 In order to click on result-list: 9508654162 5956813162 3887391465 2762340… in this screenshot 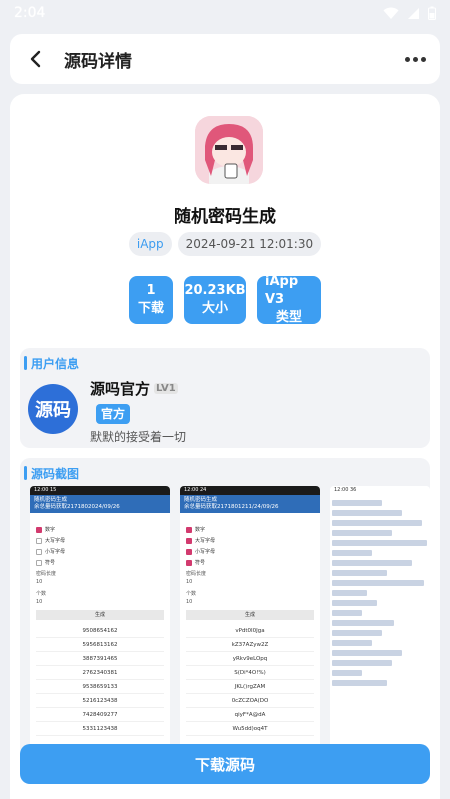, I will do `click(100, 680)`.